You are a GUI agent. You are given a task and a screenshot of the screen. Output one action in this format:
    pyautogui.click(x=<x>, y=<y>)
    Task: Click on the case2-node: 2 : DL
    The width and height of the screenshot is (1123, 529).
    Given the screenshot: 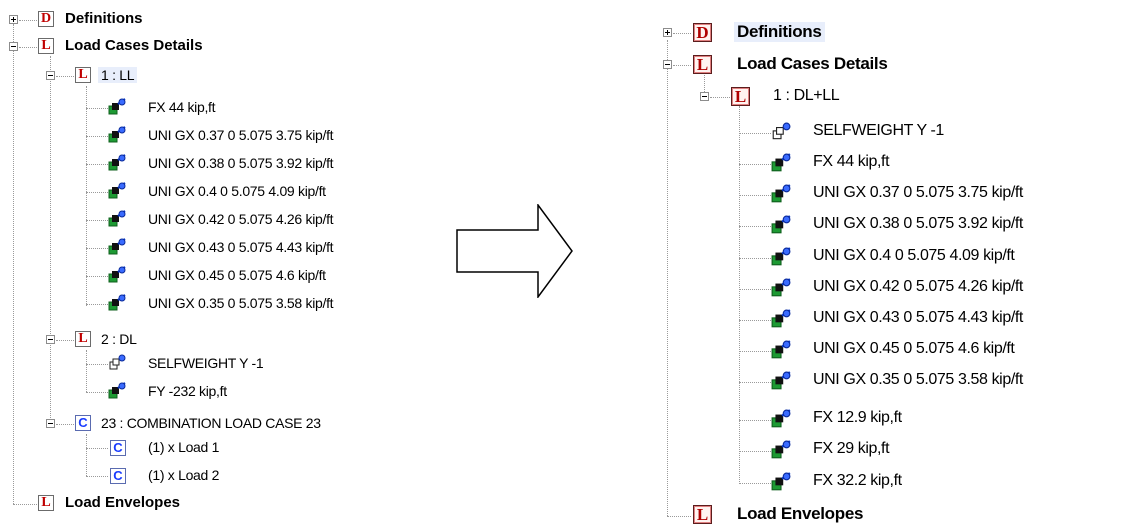 What is the action you would take?
    pyautogui.click(x=119, y=339)
    